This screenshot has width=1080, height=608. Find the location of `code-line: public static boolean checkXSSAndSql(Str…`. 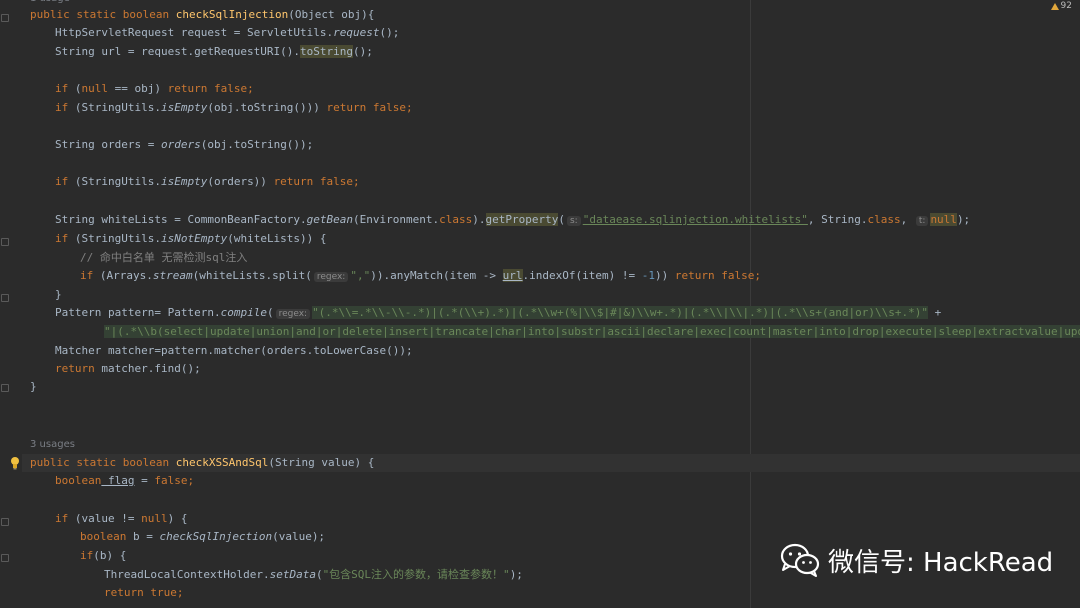

code-line: public static boolean checkXSSAndSql(Str… is located at coordinates (555, 463).